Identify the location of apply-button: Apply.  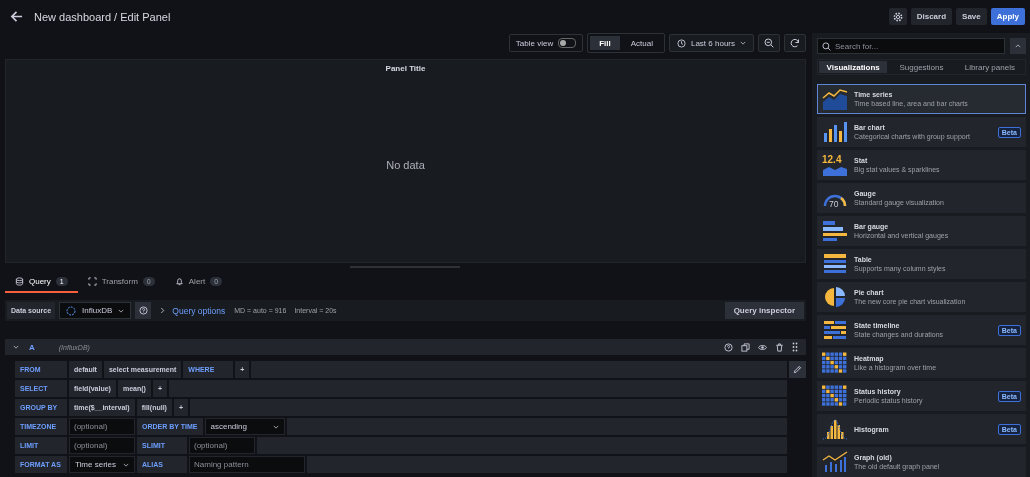
(1007, 16).